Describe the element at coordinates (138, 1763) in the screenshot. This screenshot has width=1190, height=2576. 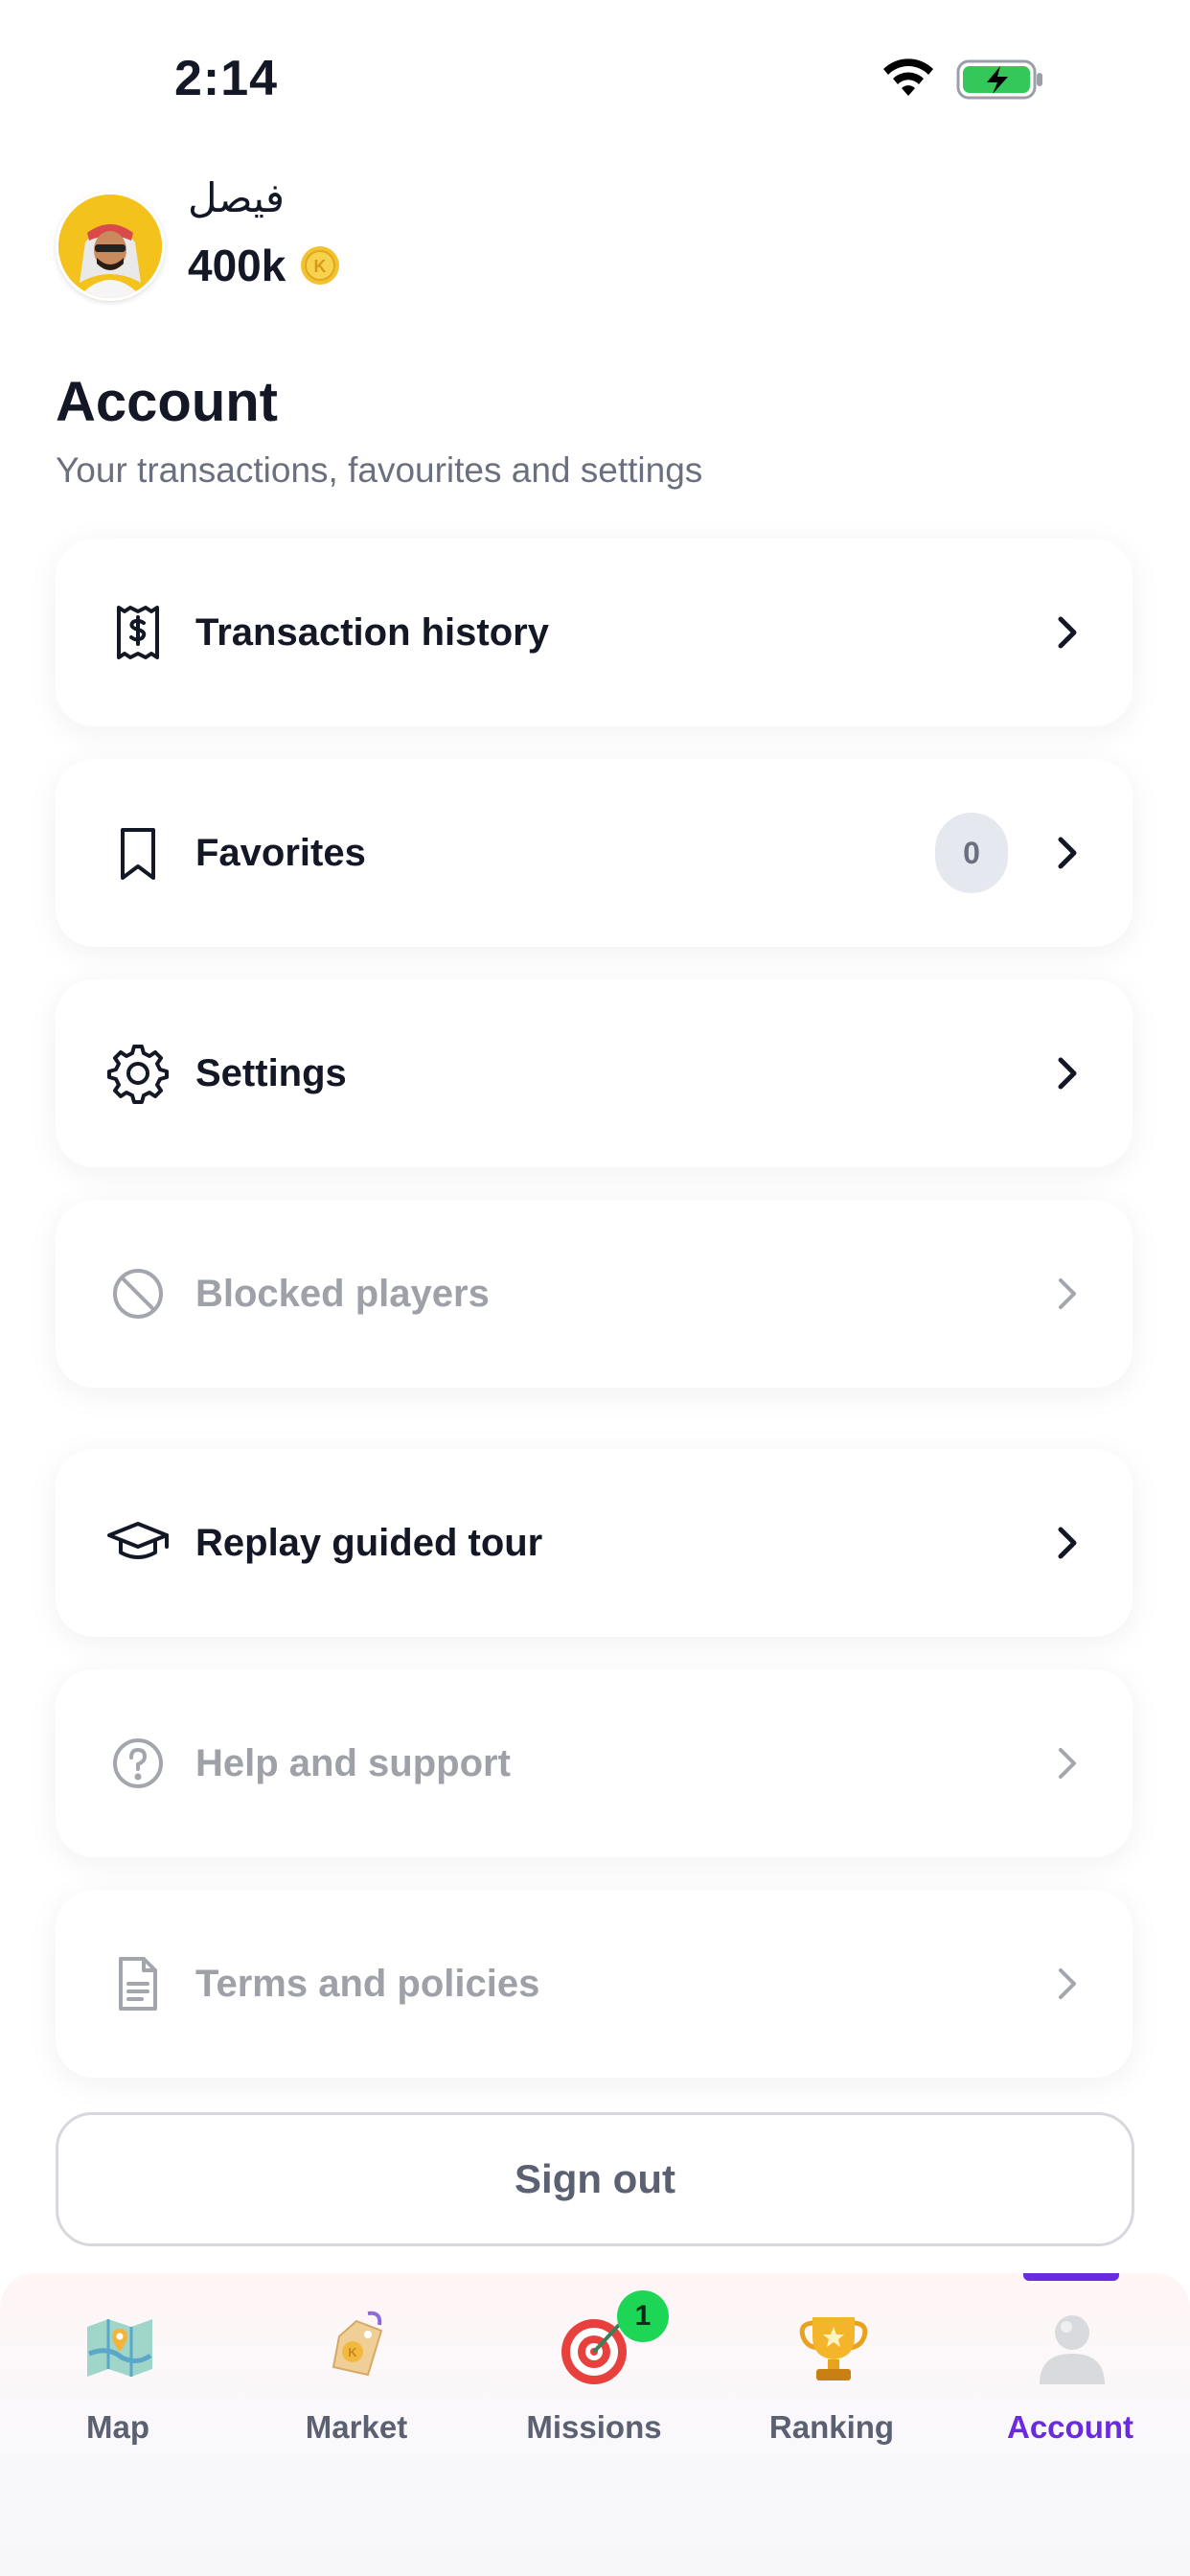
I see `question-circle-icon` at that location.